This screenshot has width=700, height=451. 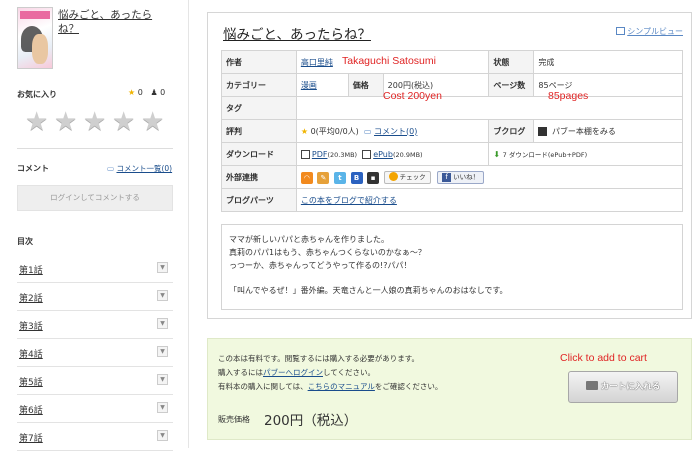 I want to click on manual-link: こちらのマニュアル, so click(x=341, y=386).